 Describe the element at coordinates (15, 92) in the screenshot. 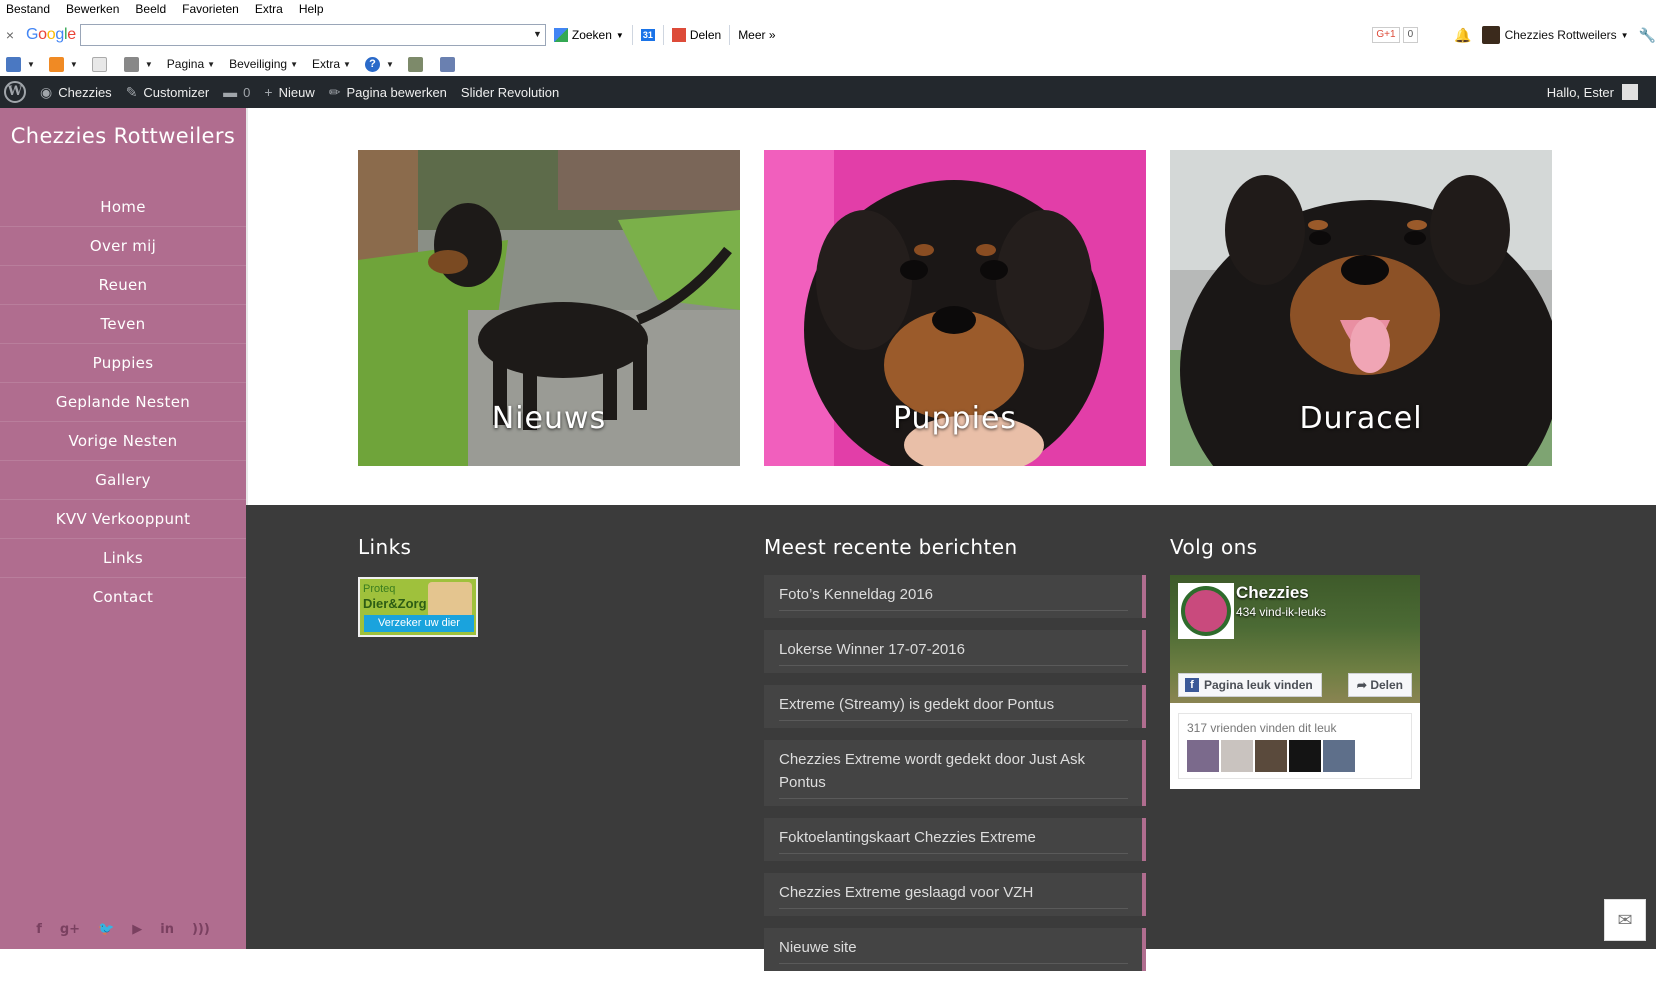

I see `wordpress-logo-icon: W` at that location.